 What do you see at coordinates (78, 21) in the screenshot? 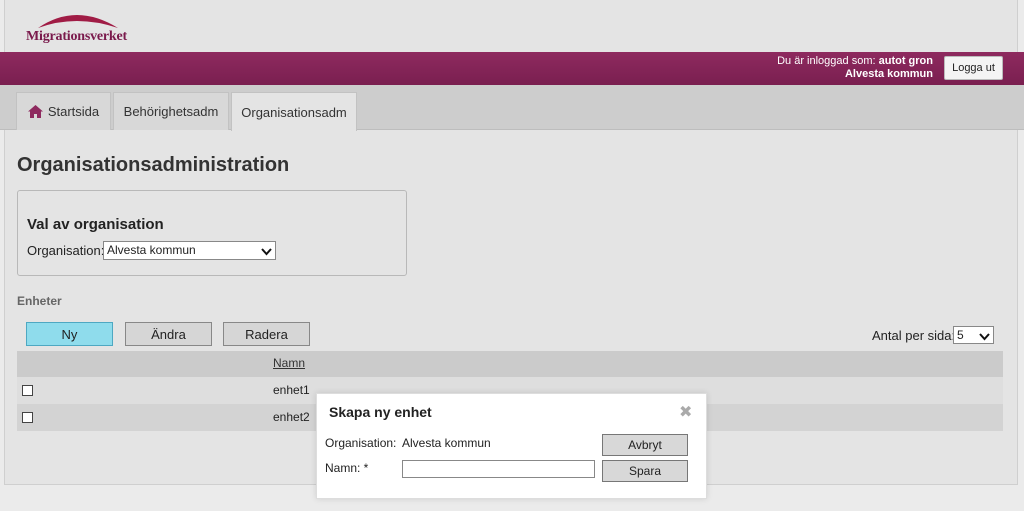
I see `logo-arc-icon` at bounding box center [78, 21].